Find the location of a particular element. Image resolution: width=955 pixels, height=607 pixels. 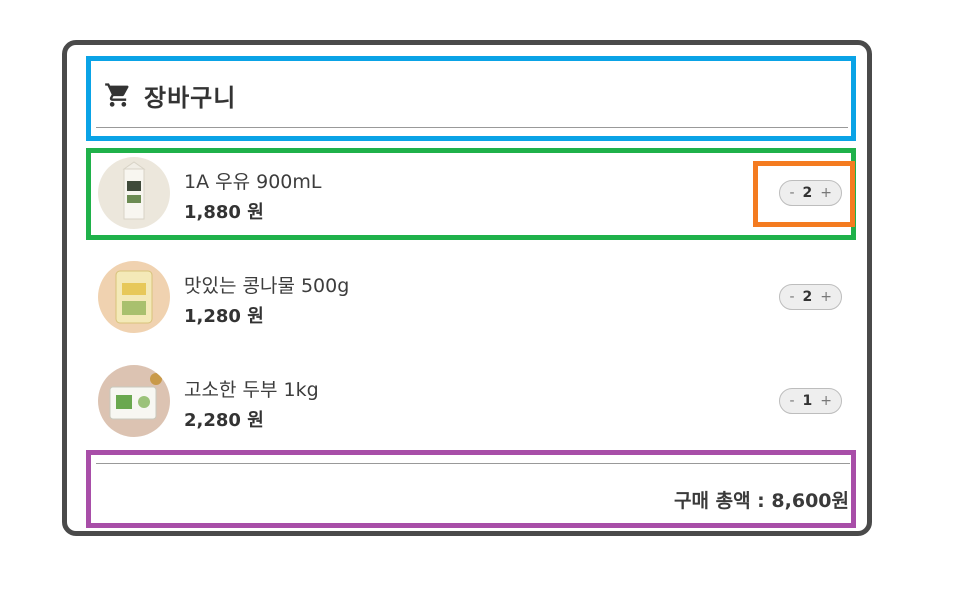

footer-divider is located at coordinates (473, 463).